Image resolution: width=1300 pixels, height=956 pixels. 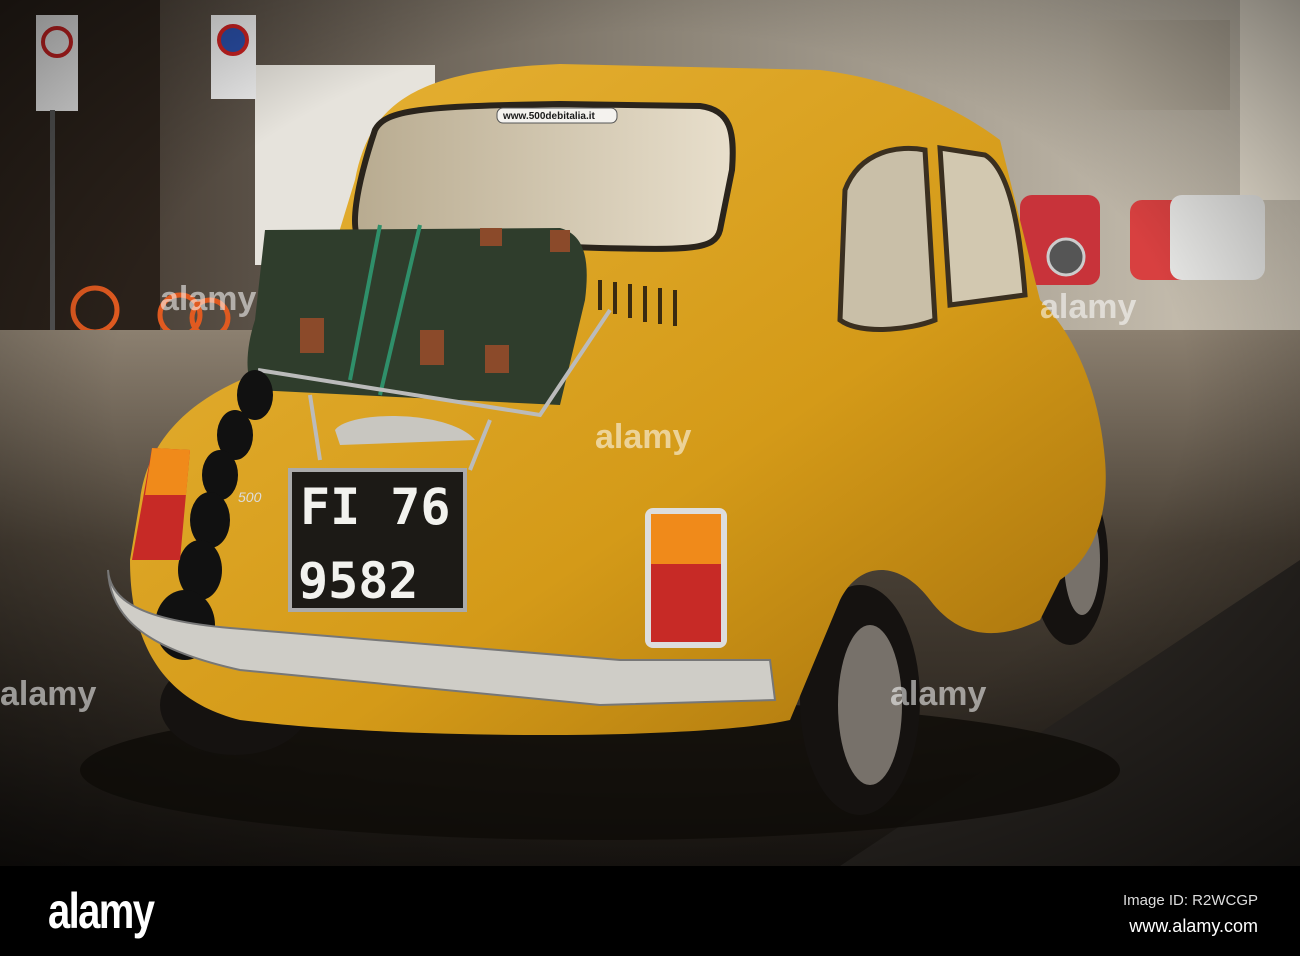 What do you see at coordinates (1066, 257) in the screenshot?
I see `side-mirror` at bounding box center [1066, 257].